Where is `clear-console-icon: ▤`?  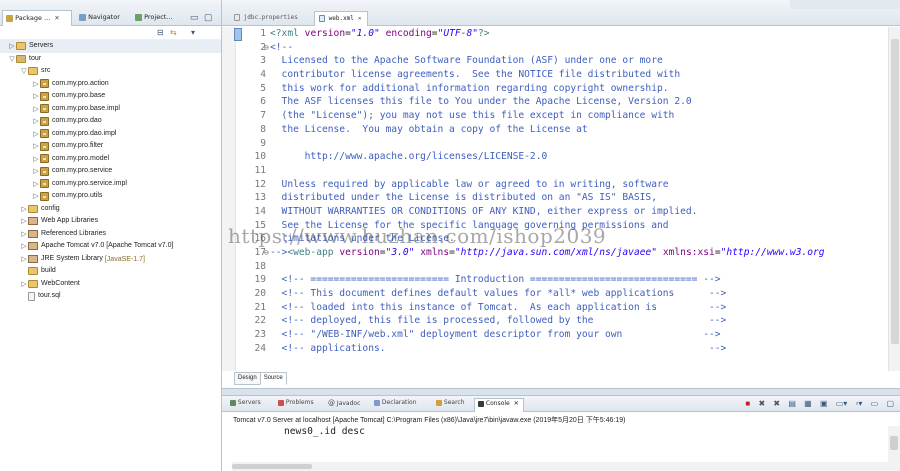
clear-console-icon: ▤ is located at coordinates (792, 403).